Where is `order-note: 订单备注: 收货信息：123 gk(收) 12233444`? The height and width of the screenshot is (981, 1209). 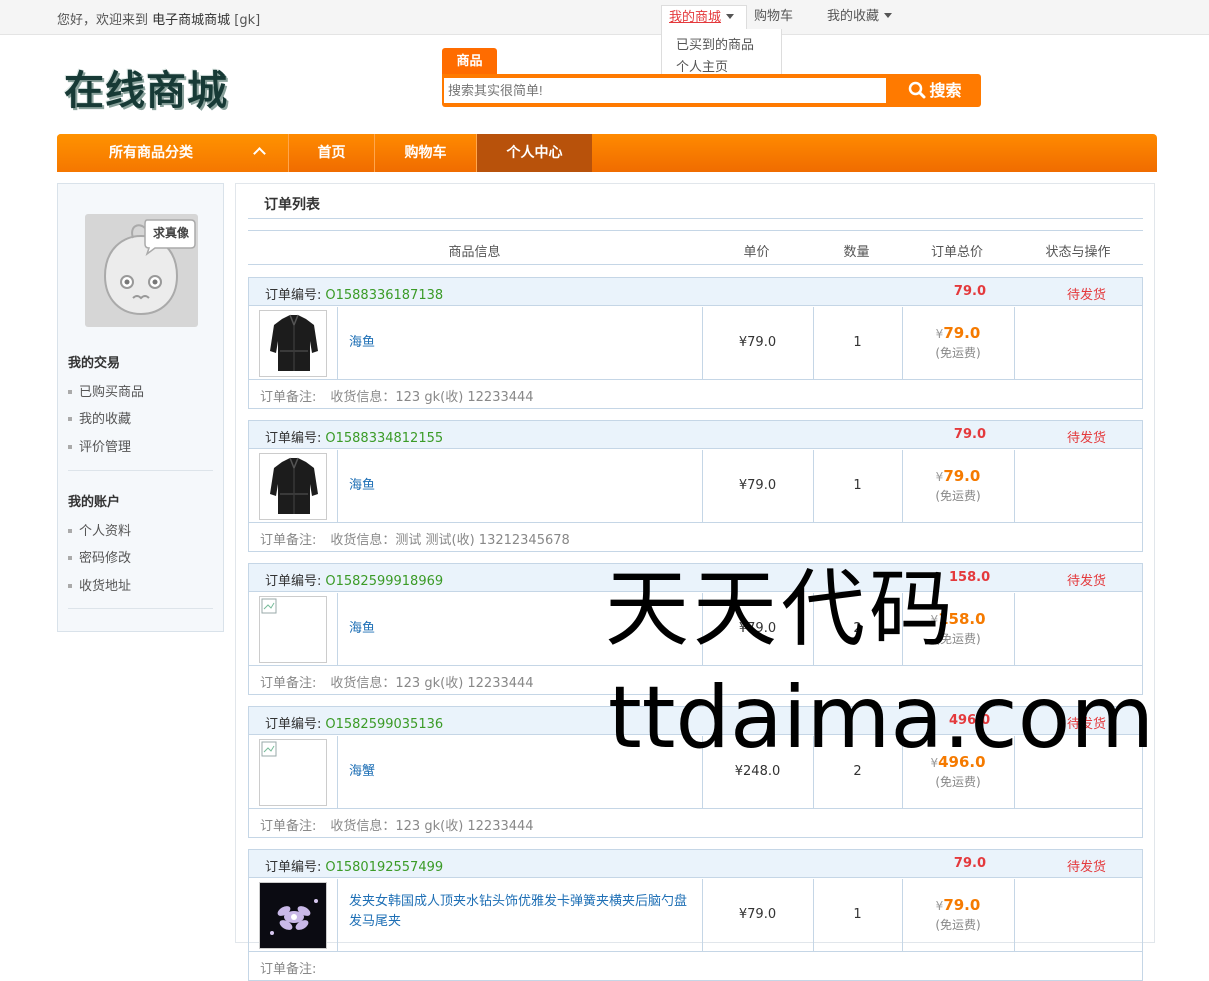 order-note: 订单备注: 收货信息：123 gk(收) 12233444 is located at coordinates (404, 395).